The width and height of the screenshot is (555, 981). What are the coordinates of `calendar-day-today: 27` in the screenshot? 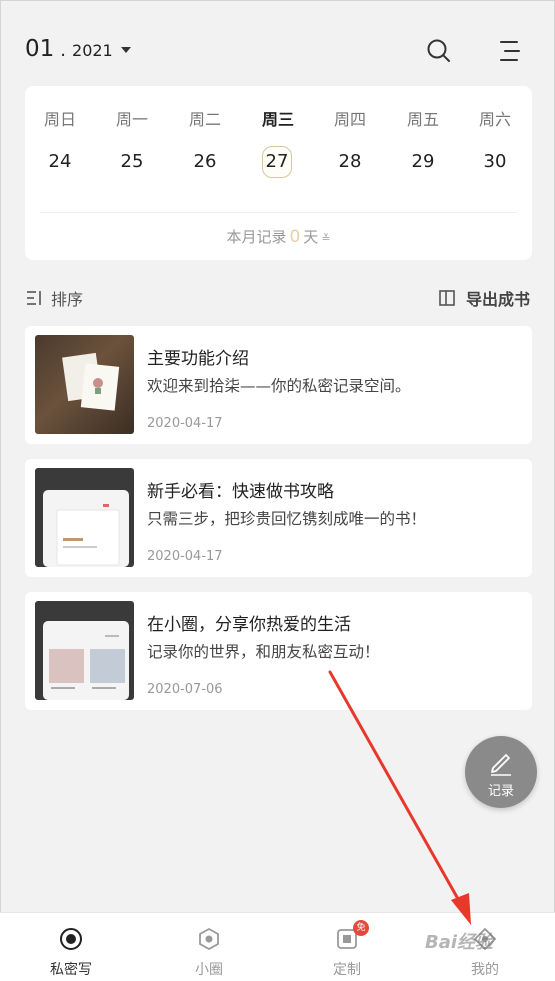 It's located at (277, 162).